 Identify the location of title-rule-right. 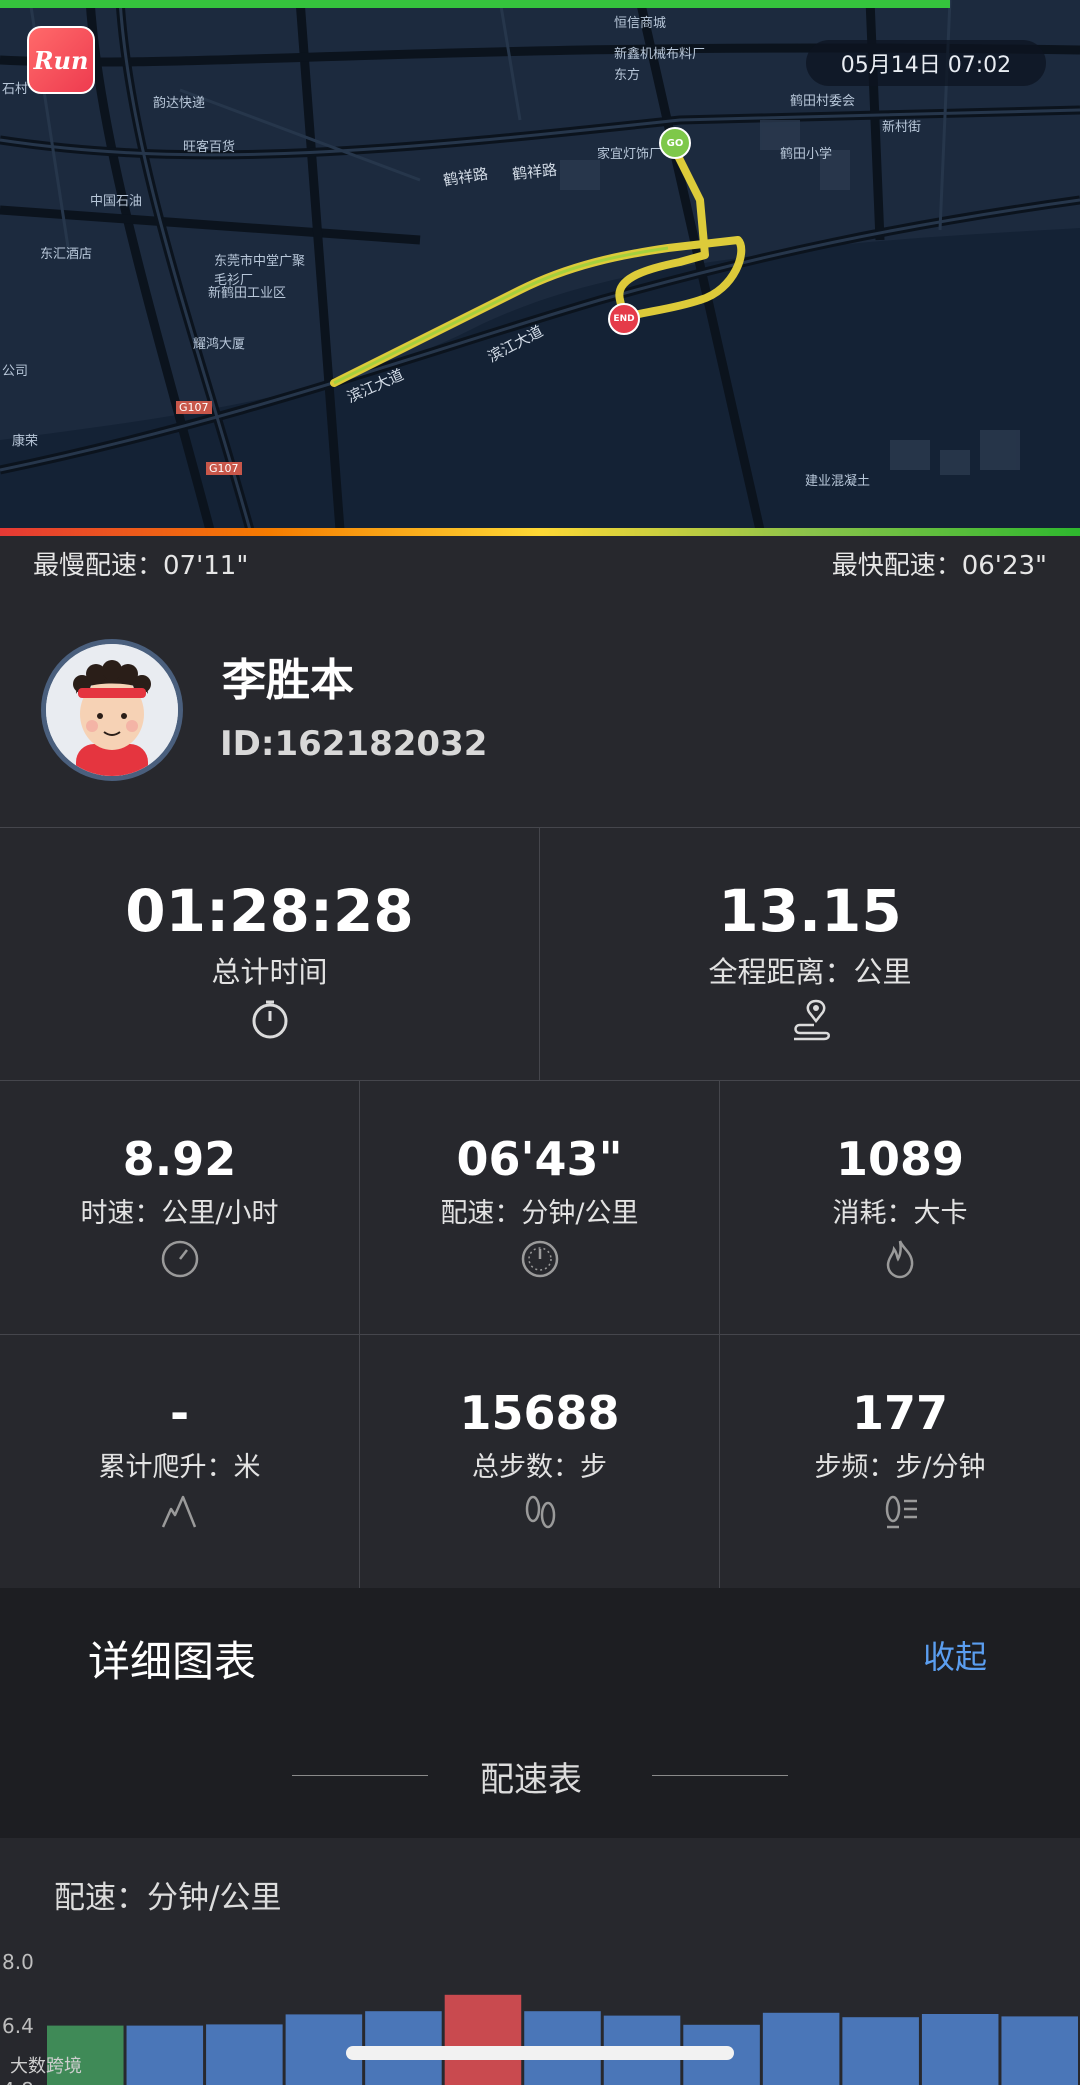
(720, 1775).